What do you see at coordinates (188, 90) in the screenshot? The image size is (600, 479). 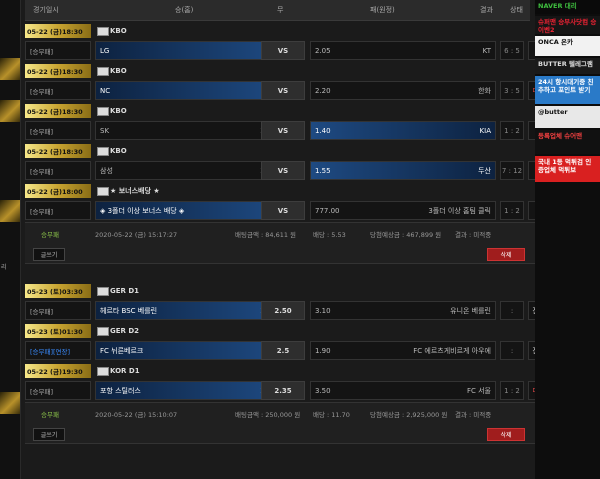 I see `home-pick: NC1.50` at bounding box center [188, 90].